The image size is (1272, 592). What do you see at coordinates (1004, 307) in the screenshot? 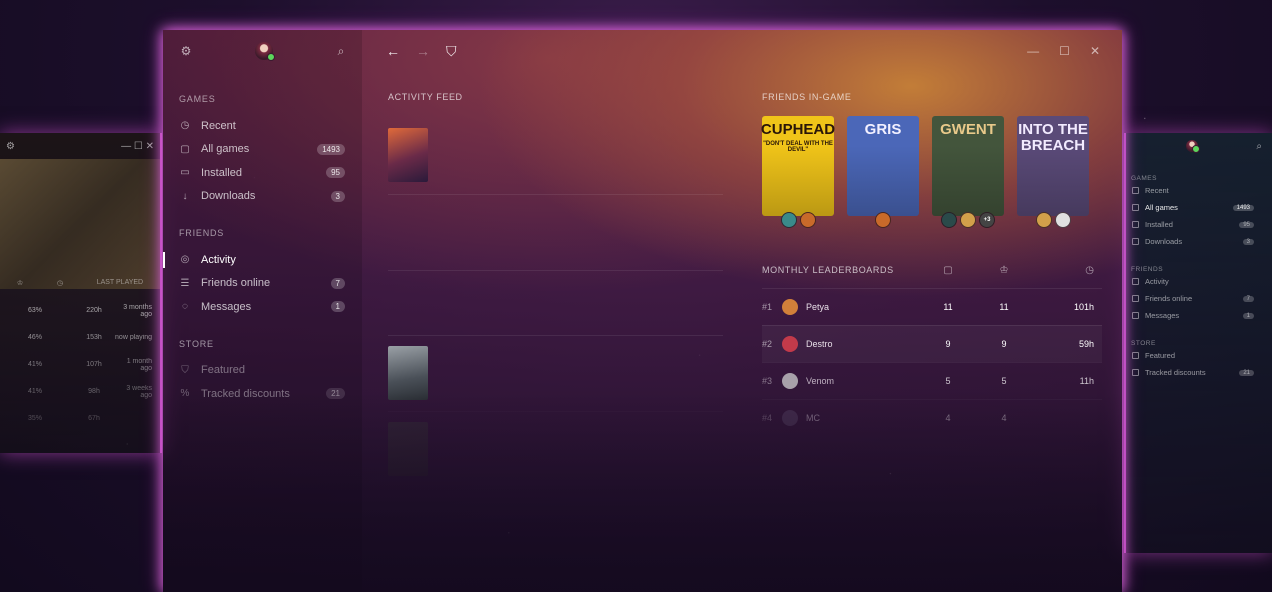
I see `stat-achievements: 11` at bounding box center [1004, 307].